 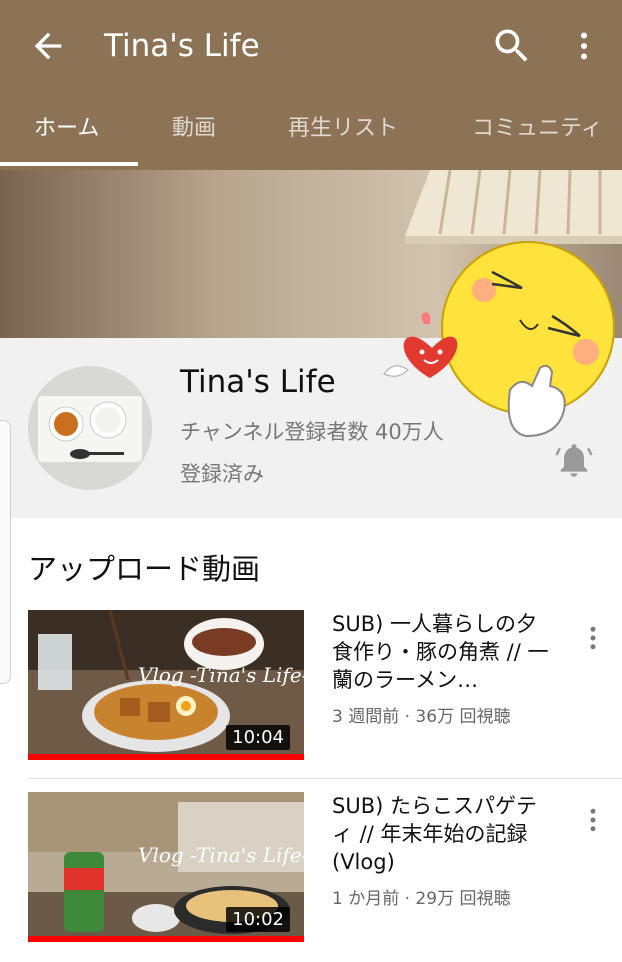 I want to click on emoji-sticker, so click(x=501, y=340).